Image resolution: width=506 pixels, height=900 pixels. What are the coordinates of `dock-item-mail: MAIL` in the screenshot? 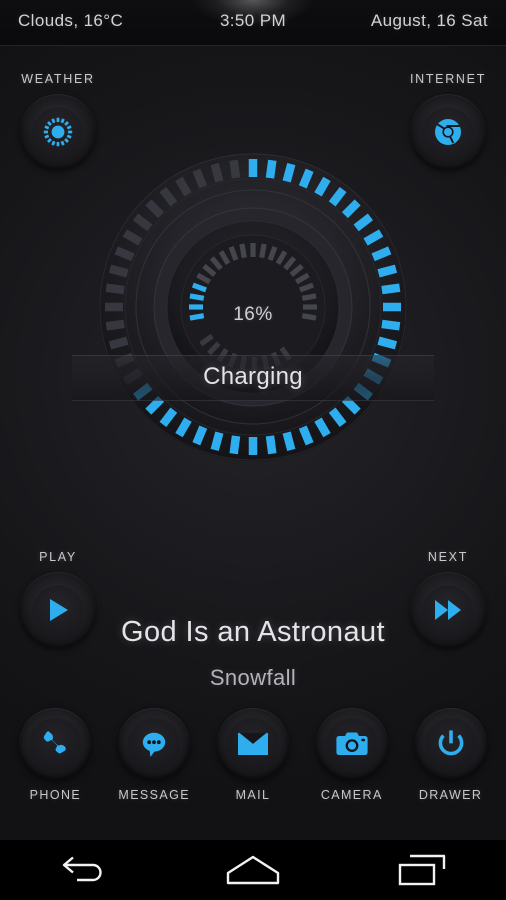 It's located at (253, 755).